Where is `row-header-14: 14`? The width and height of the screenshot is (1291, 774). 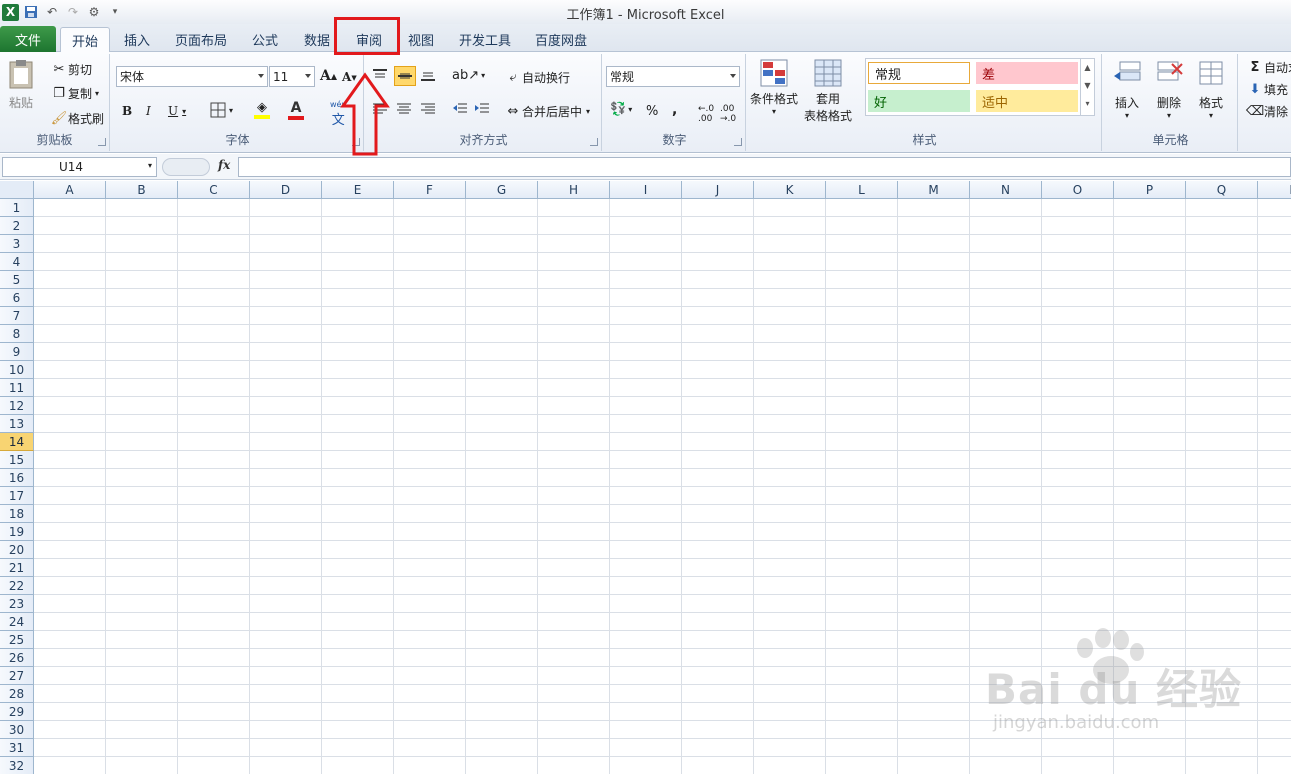
row-header-14: 14 is located at coordinates (17, 442).